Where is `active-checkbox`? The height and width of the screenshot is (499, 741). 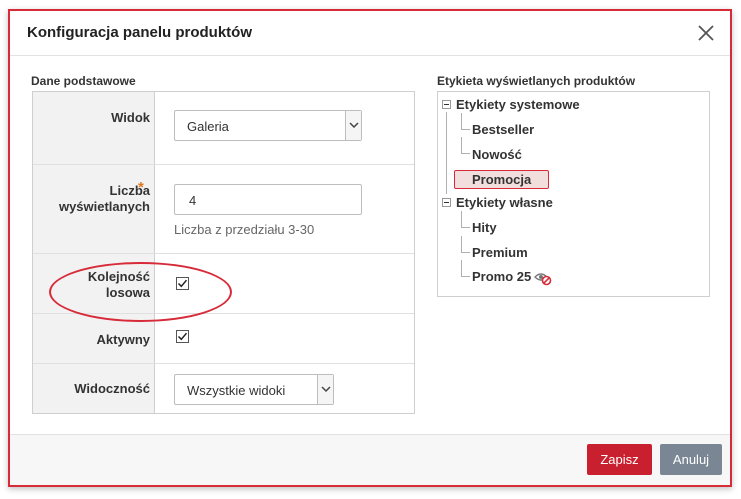 active-checkbox is located at coordinates (182, 336).